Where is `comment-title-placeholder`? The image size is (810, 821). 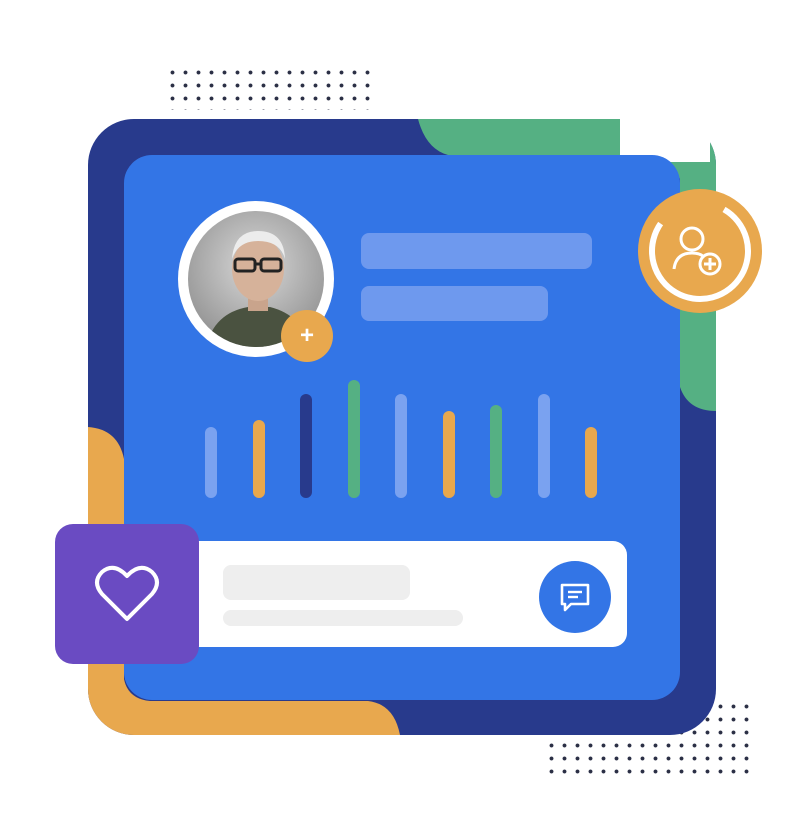 comment-title-placeholder is located at coordinates (316, 582).